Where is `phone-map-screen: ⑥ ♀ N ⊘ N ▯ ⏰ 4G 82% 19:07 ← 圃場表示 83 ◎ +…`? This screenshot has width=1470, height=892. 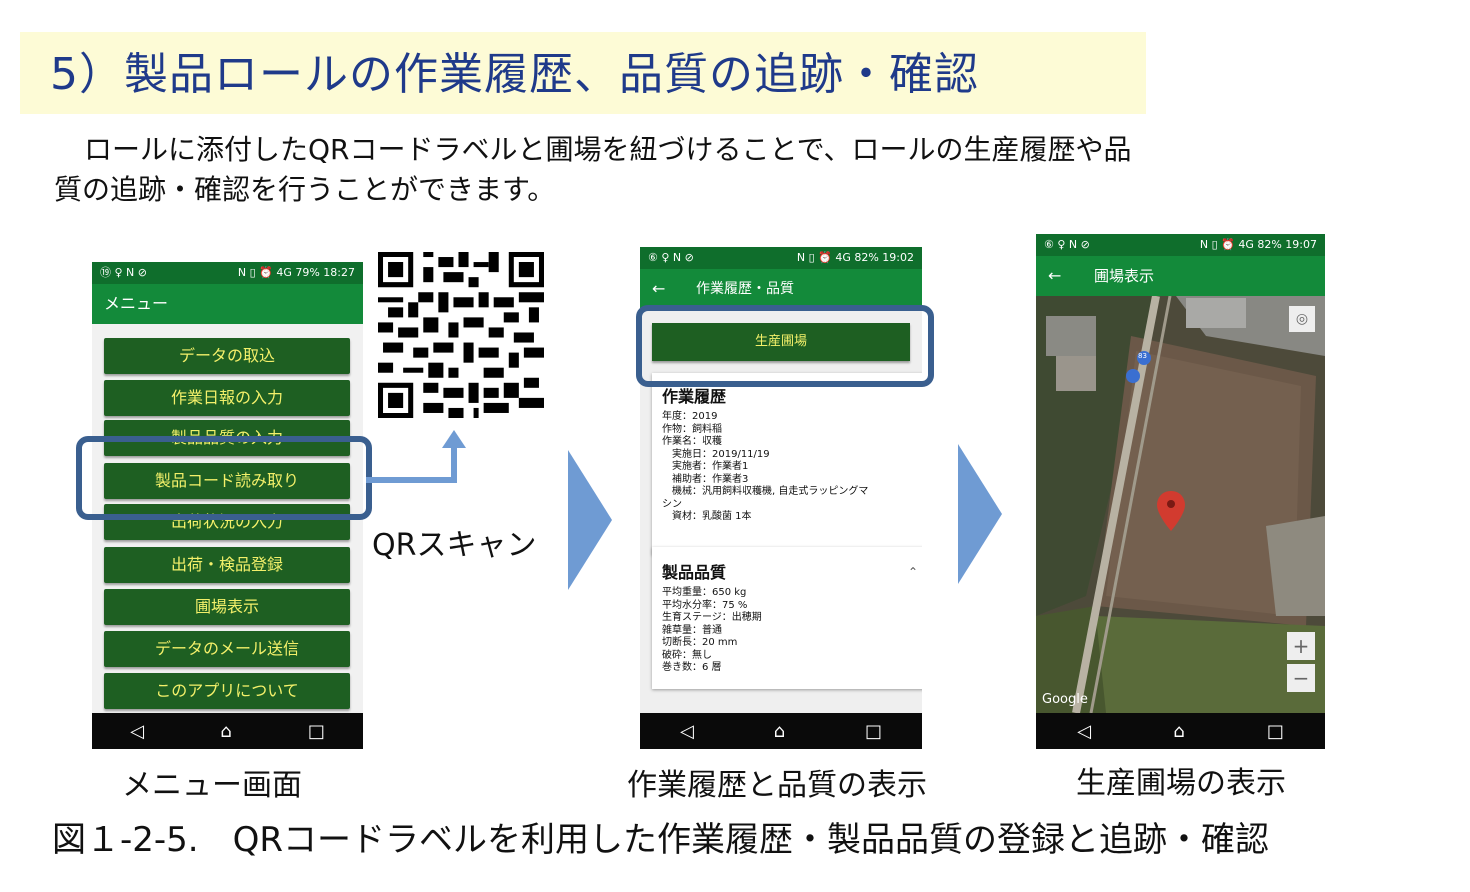
phone-map-screen: ⑥ ♀ N ⊘ N ▯ ⏰ 4G 82% 19:07 ← 圃場表示 83 ◎ +… is located at coordinates (1180, 491).